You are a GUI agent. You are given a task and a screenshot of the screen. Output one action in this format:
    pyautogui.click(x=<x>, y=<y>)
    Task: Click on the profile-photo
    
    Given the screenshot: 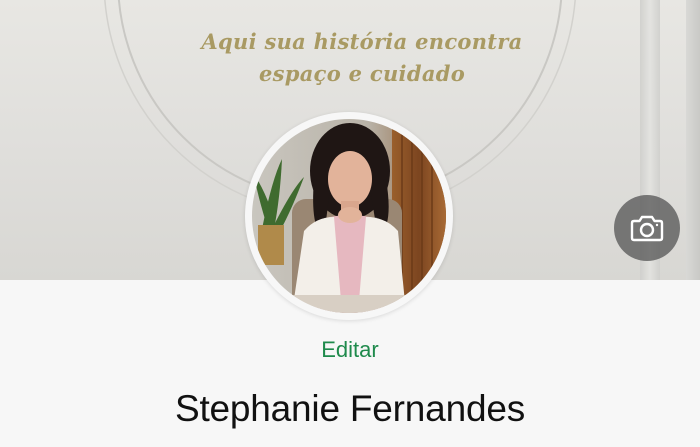 What is the action you would take?
    pyautogui.click(x=349, y=216)
    